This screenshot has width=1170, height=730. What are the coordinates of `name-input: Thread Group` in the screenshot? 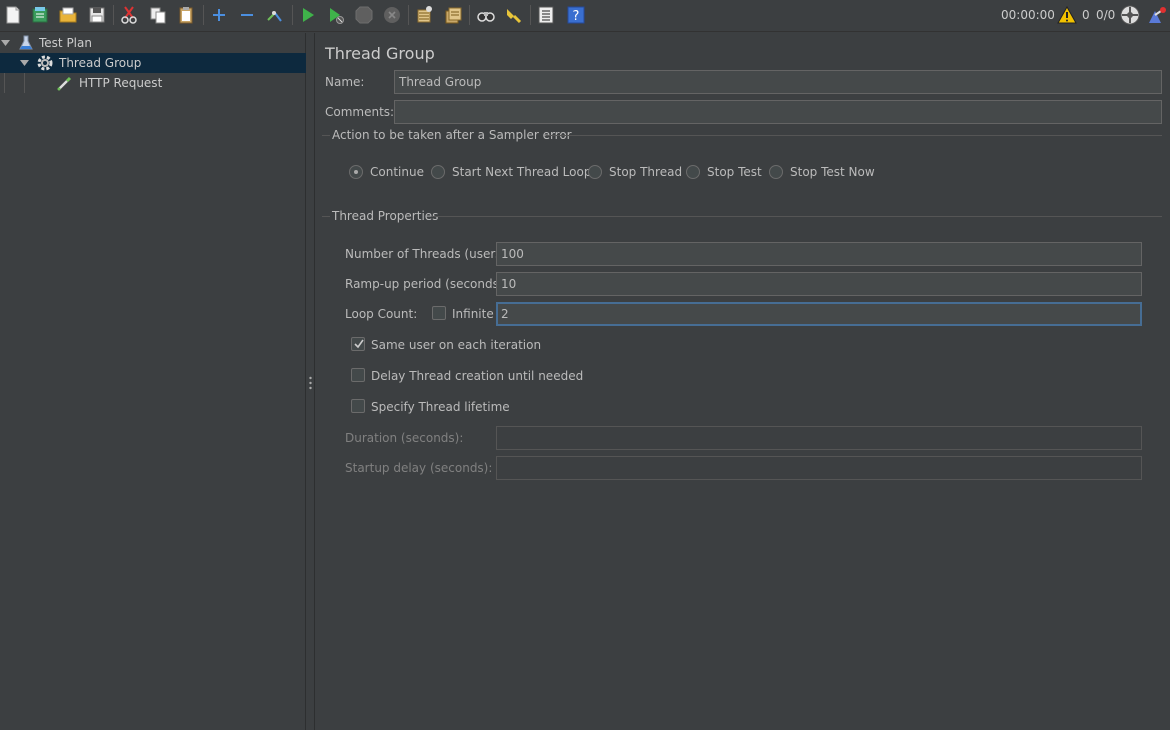 It's located at (778, 82).